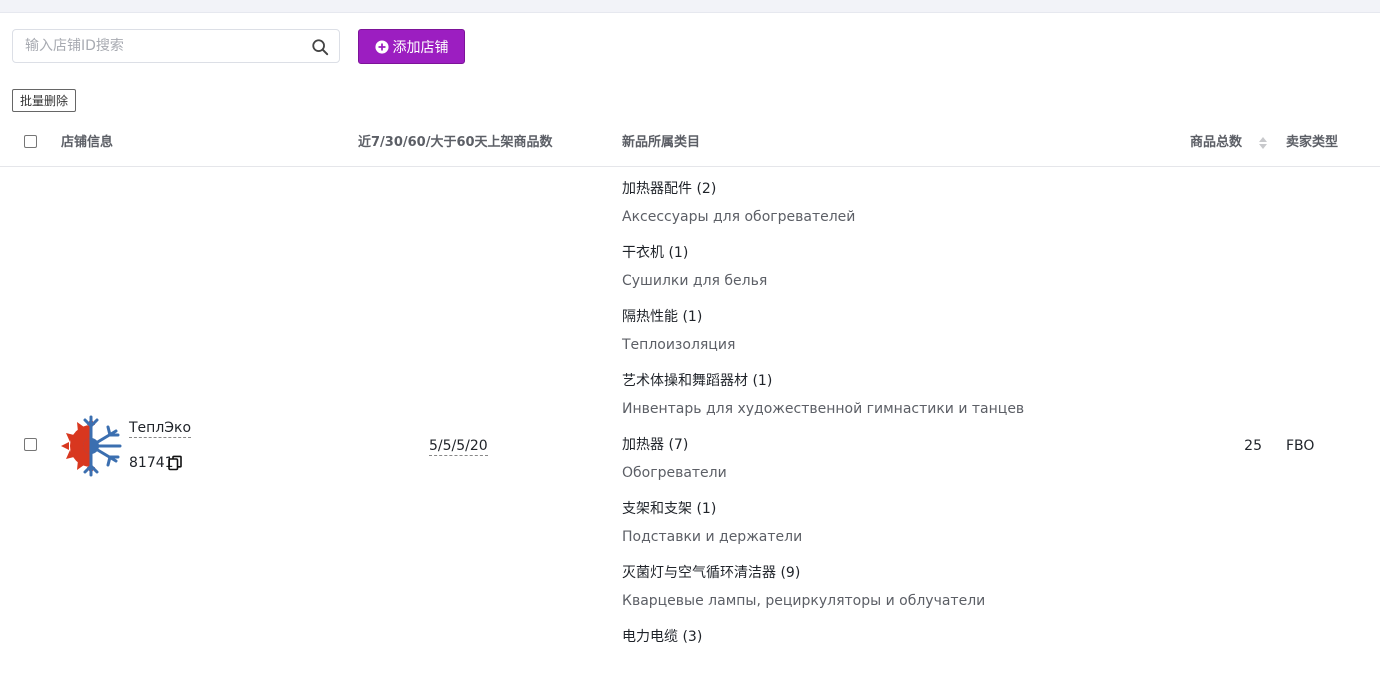 The image size is (1380, 692). Describe the element at coordinates (669, 189) in the screenshot. I see `category-cn: 加热器配件 (2)` at that location.